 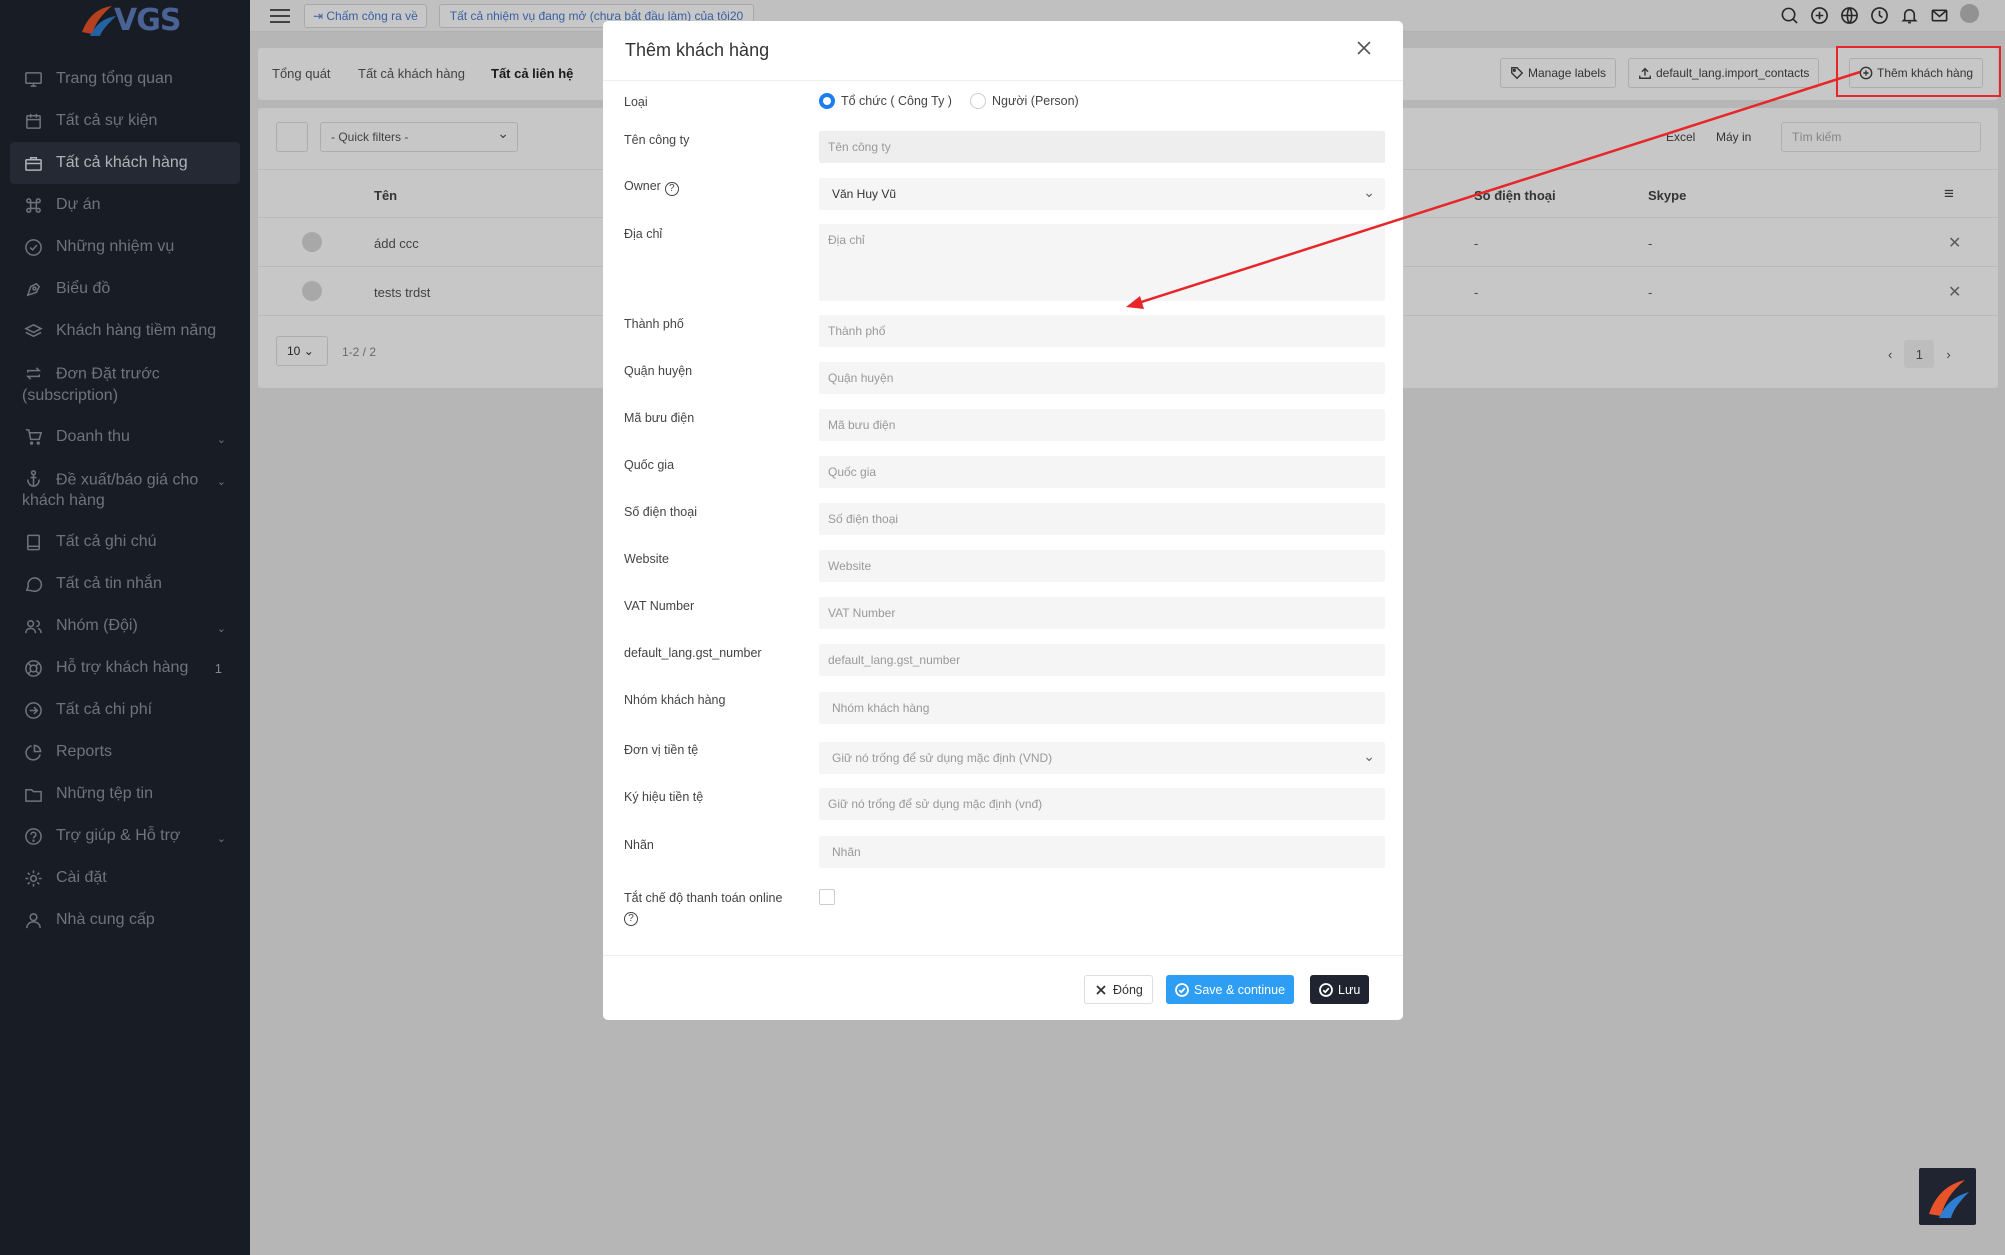 I want to click on modal-header: Thêm khách hàng, so click(x=1003, y=51).